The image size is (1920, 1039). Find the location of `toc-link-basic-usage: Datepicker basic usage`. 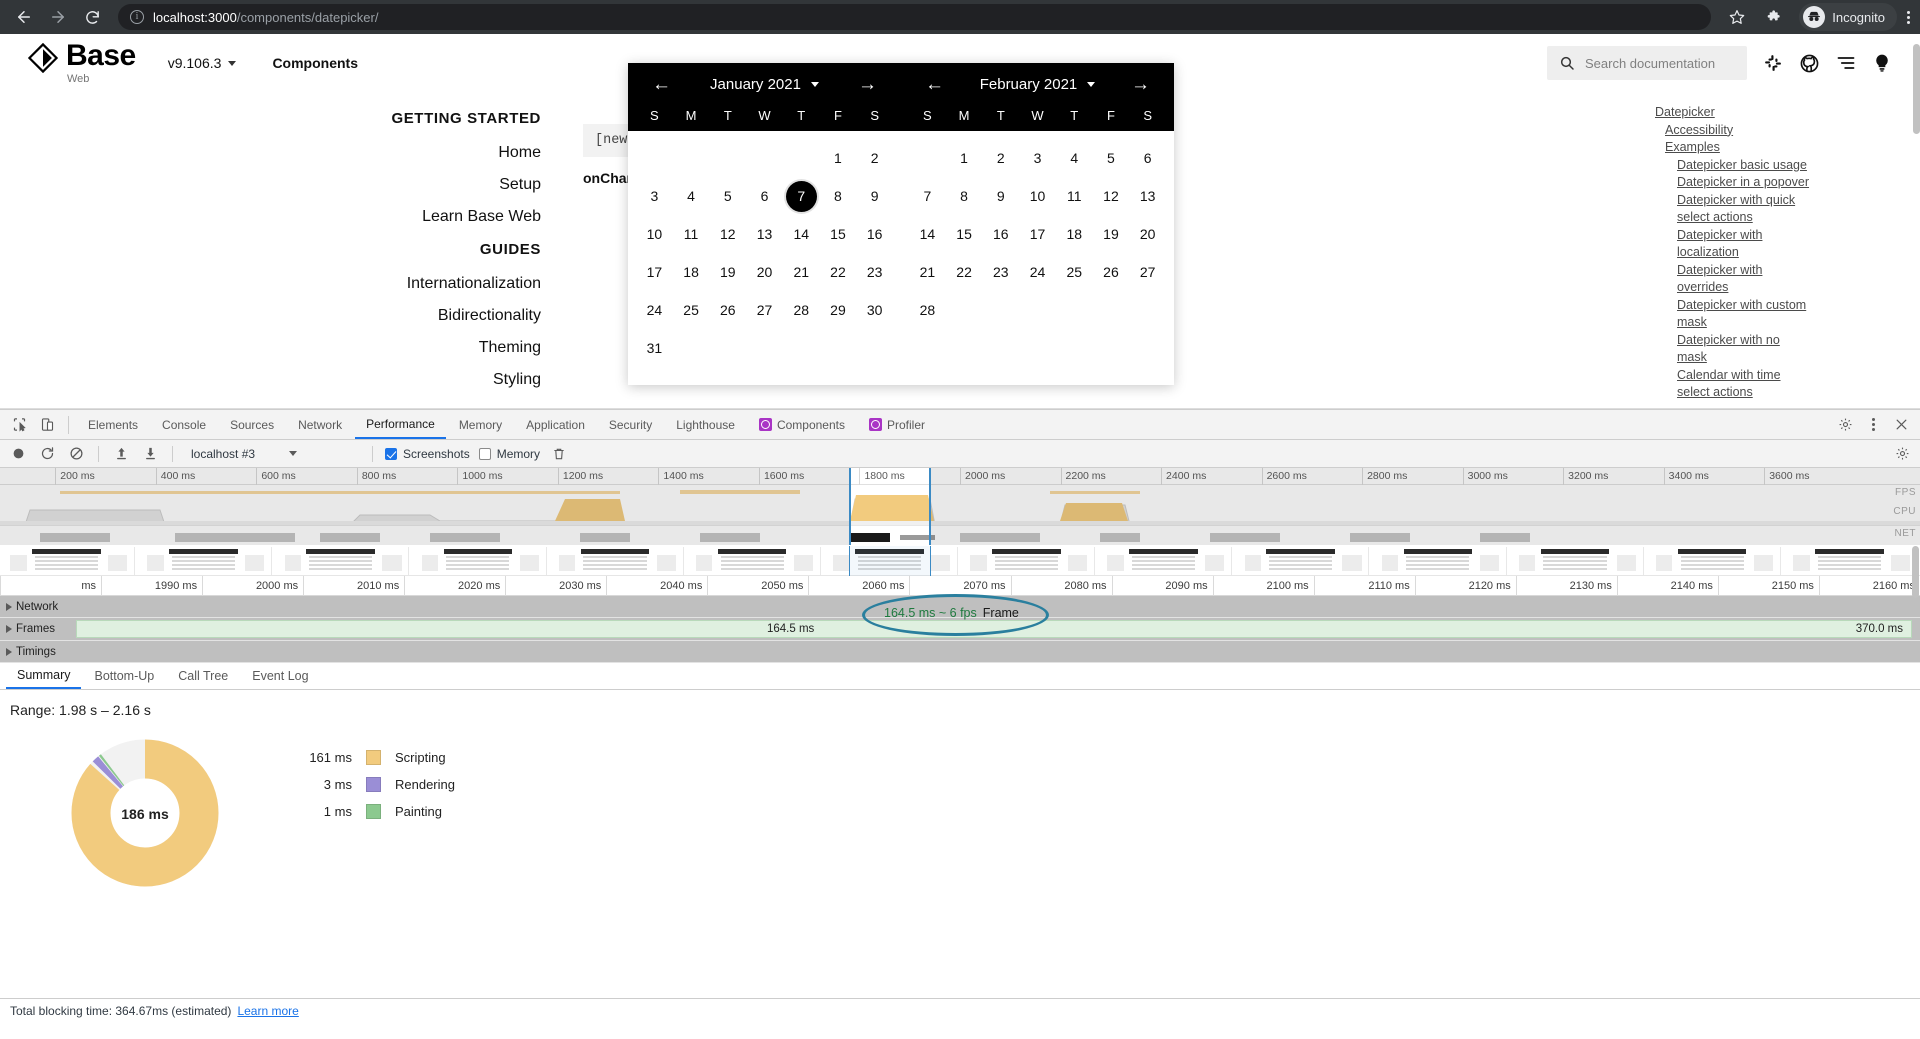

toc-link-basic-usage: Datepicker basic usage is located at coordinates (1787, 166).